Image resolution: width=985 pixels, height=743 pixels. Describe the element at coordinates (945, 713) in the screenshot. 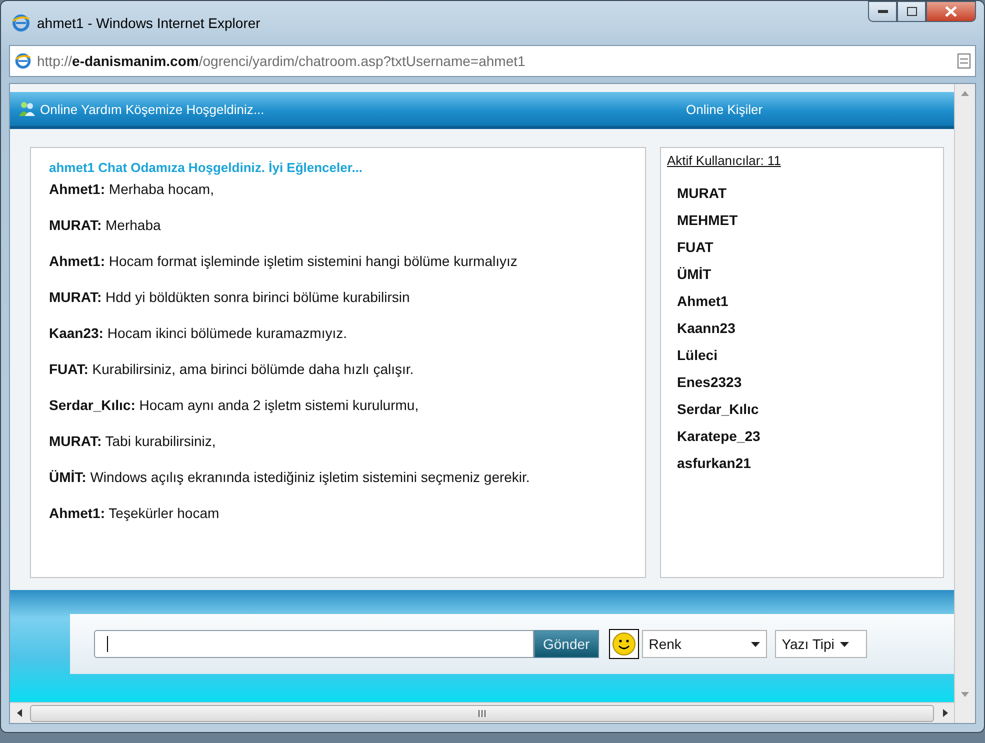

I see `scroll-right-icon` at that location.